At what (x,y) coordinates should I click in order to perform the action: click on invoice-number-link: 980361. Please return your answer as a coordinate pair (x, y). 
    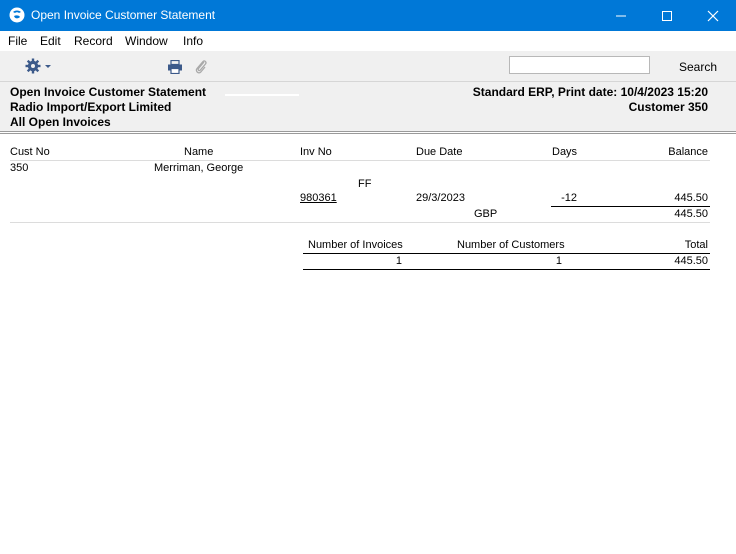
    Looking at the image, I should click on (318, 198).